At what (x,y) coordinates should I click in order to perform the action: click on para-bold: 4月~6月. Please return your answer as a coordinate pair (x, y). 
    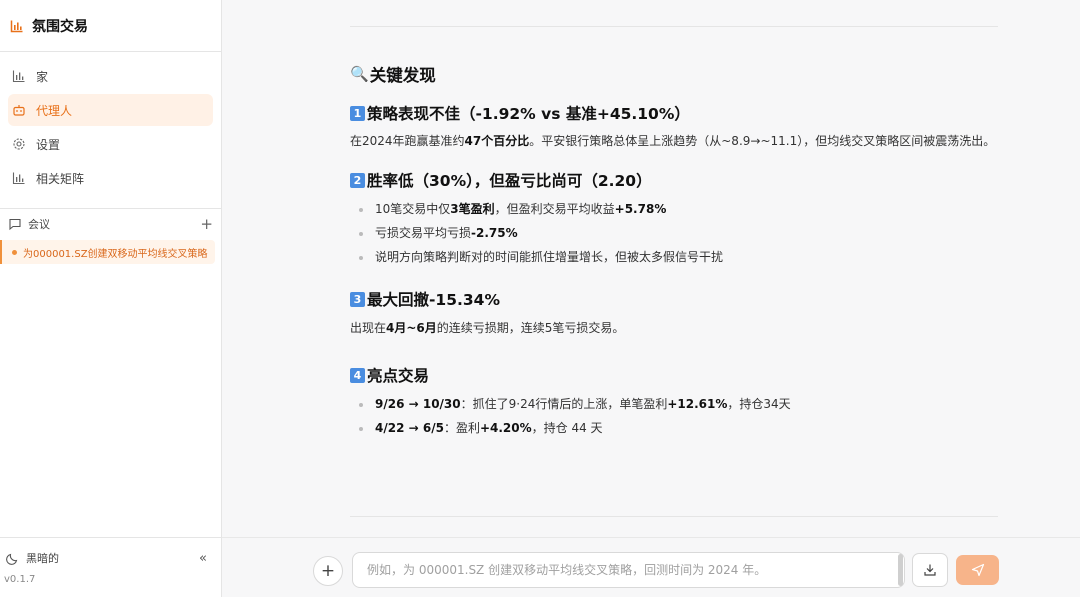
    Looking at the image, I should click on (411, 328).